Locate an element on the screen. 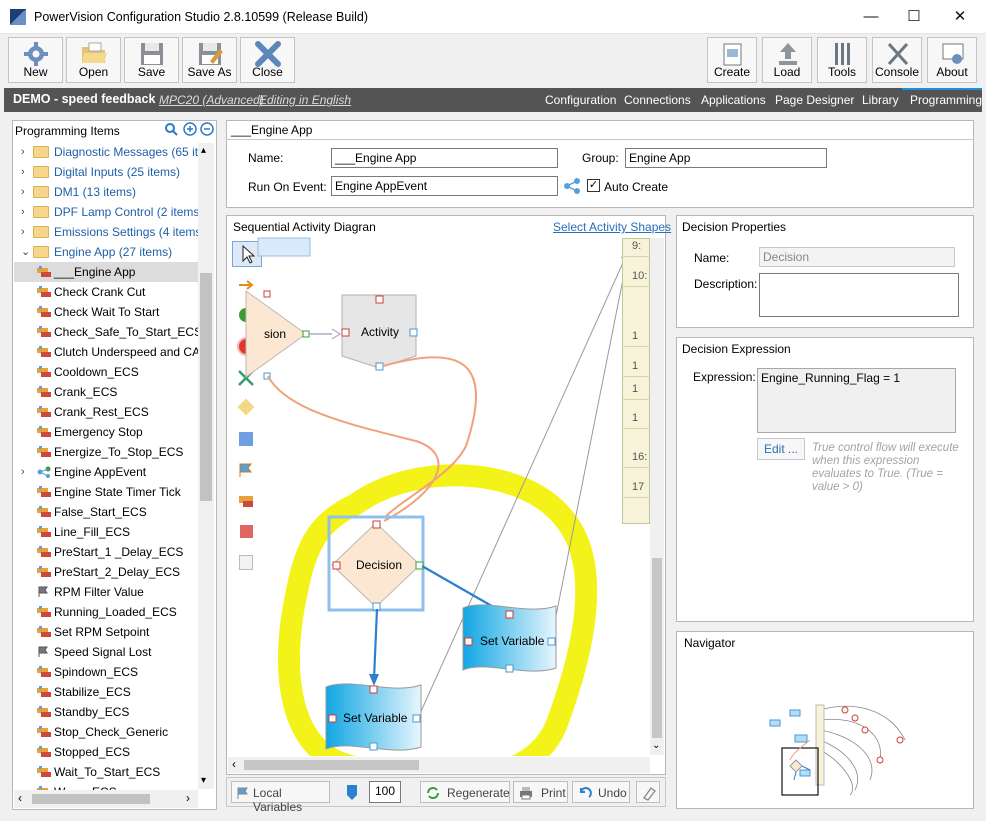 The width and height of the screenshot is (986, 821). load-button: Load is located at coordinates (787, 60).